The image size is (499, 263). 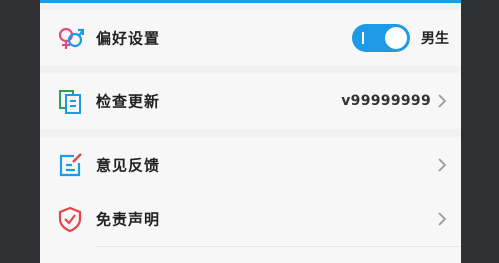 I want to click on gender-toggle, so click(x=381, y=38).